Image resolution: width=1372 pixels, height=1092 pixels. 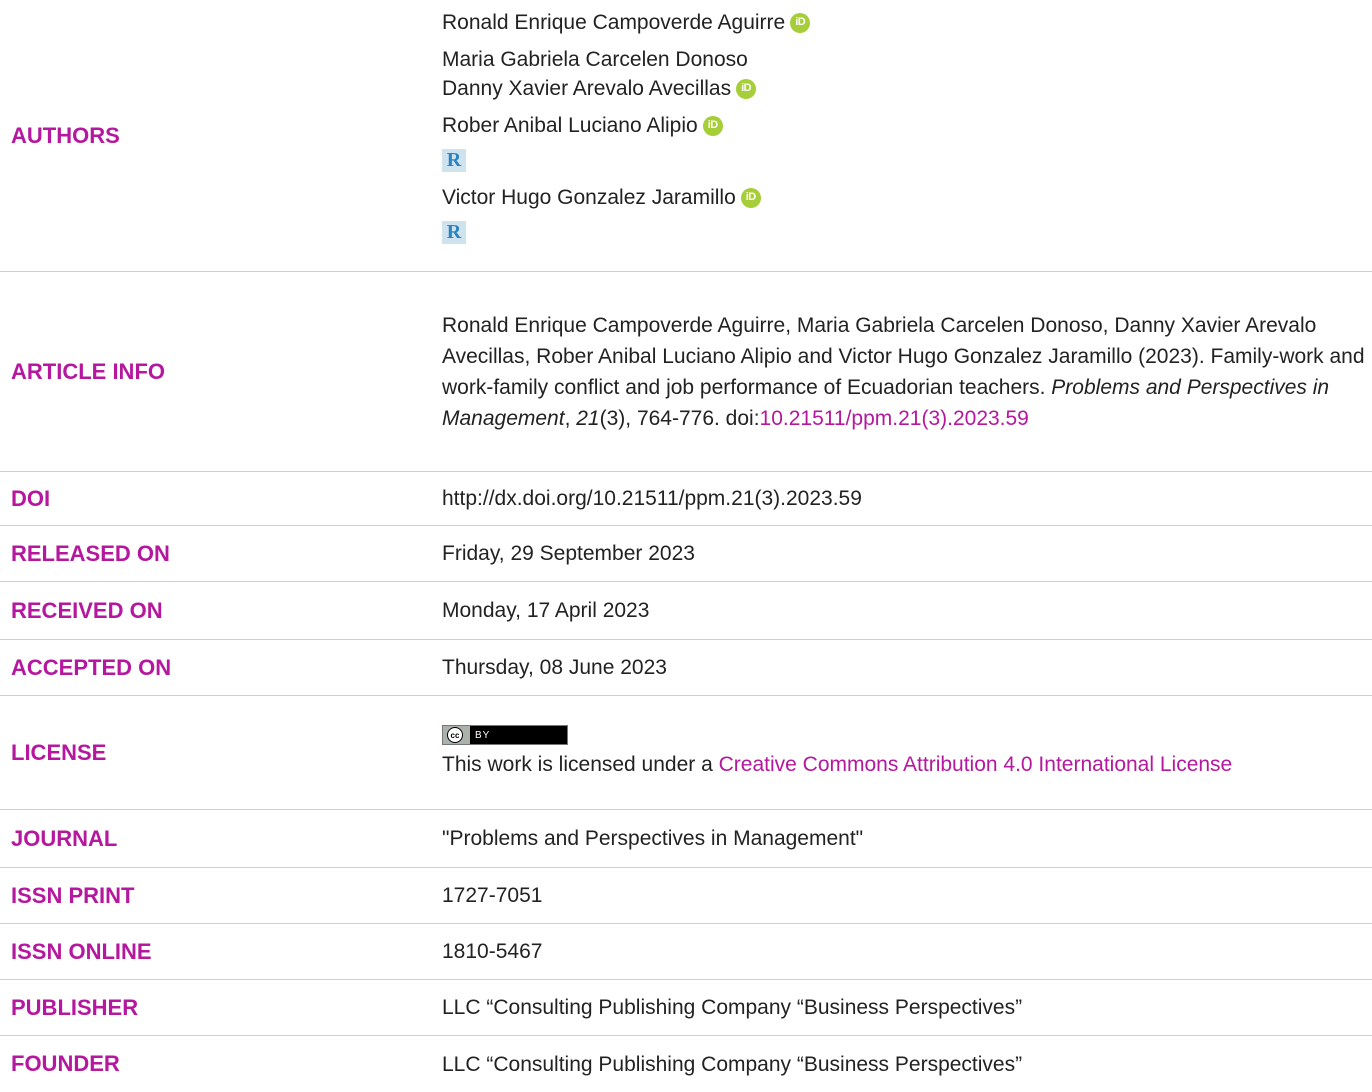 What do you see at coordinates (905, 88) in the screenshot?
I see `author-item: Danny Xavier Arevalo Avecillas iD` at bounding box center [905, 88].